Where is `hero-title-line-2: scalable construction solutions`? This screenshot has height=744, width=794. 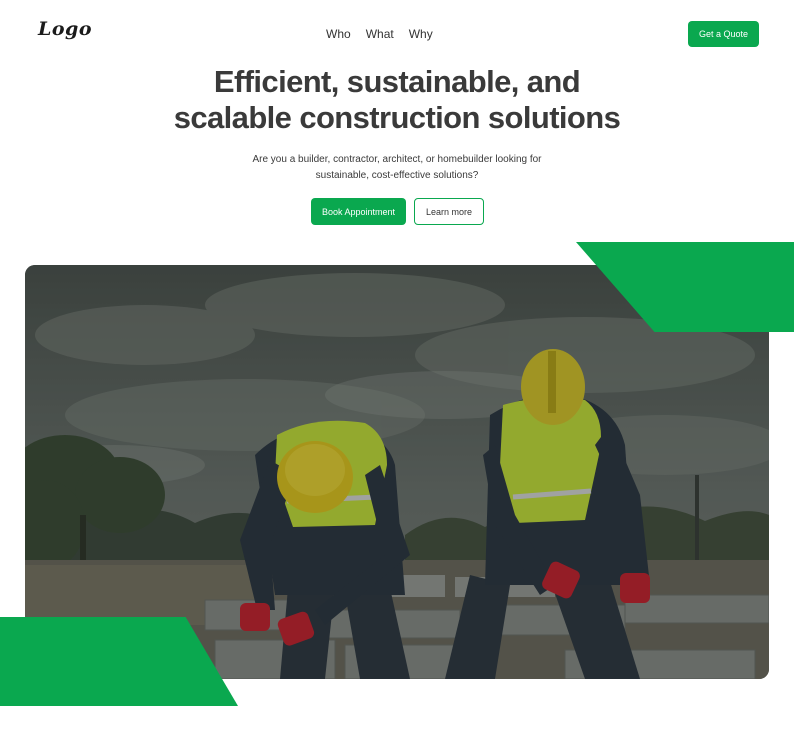 hero-title-line-2: scalable construction solutions is located at coordinates (397, 117).